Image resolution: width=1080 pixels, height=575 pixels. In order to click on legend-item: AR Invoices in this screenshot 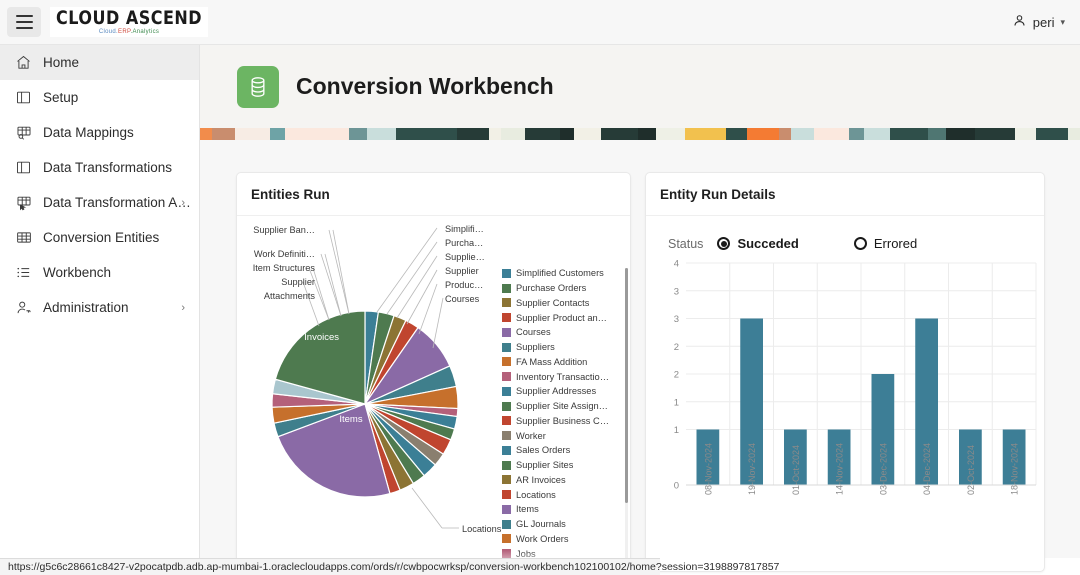, I will do `click(562, 480)`.